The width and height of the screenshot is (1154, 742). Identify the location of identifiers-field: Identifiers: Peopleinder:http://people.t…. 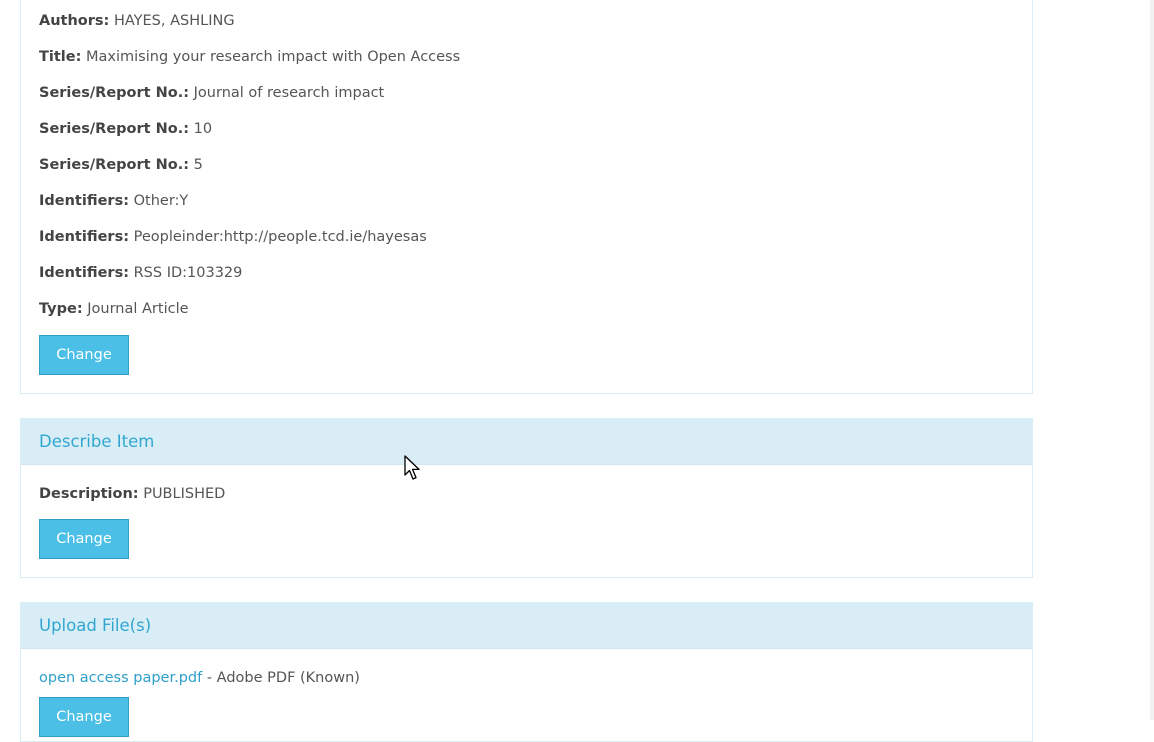
(233, 237).